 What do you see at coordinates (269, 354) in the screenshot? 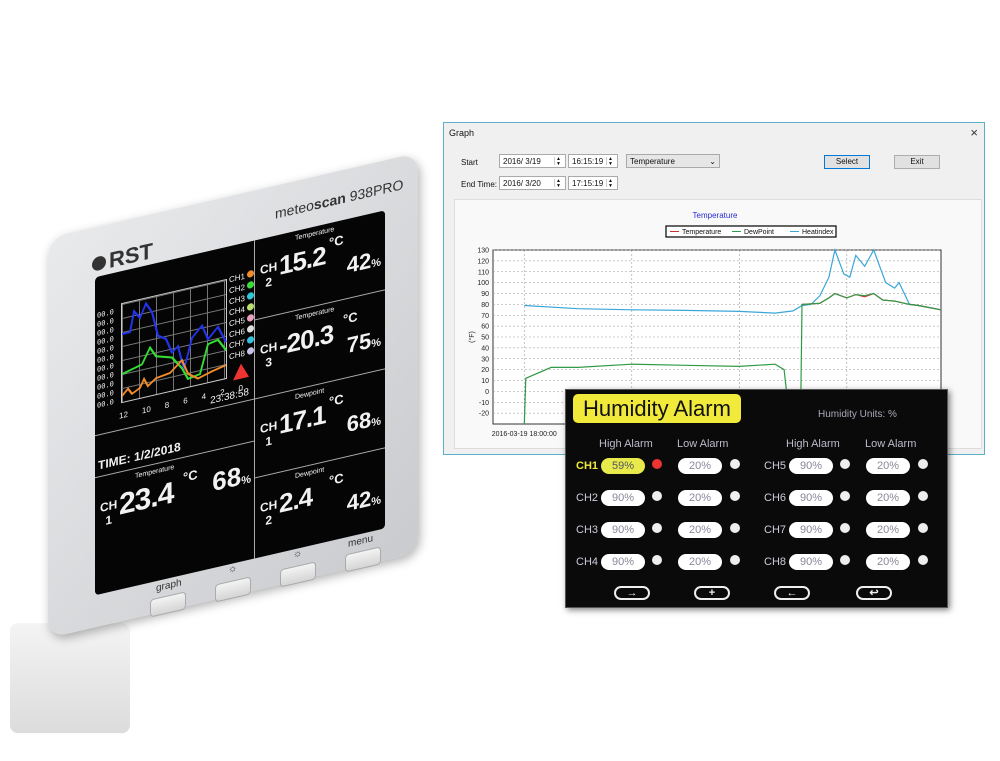
I see `reading-channel: CH 3` at bounding box center [269, 354].